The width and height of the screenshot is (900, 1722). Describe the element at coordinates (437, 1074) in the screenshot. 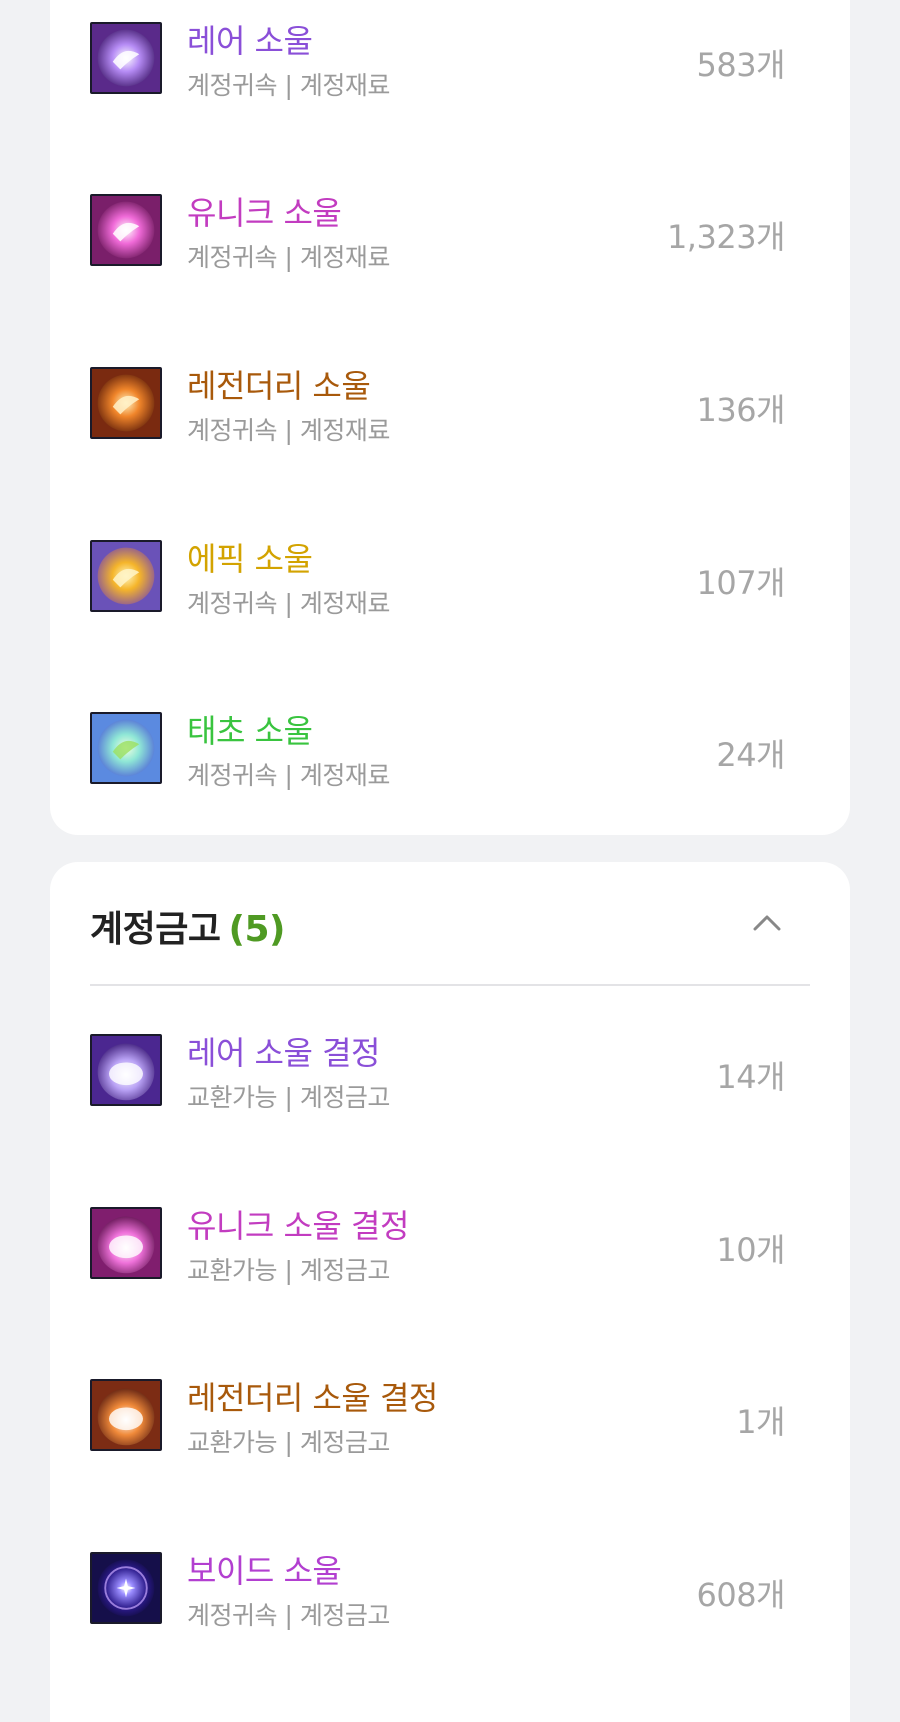

I see `list-item-rare-soul-crystal: 레어 소울 결정 교환가능 | 계정금고 14개` at that location.